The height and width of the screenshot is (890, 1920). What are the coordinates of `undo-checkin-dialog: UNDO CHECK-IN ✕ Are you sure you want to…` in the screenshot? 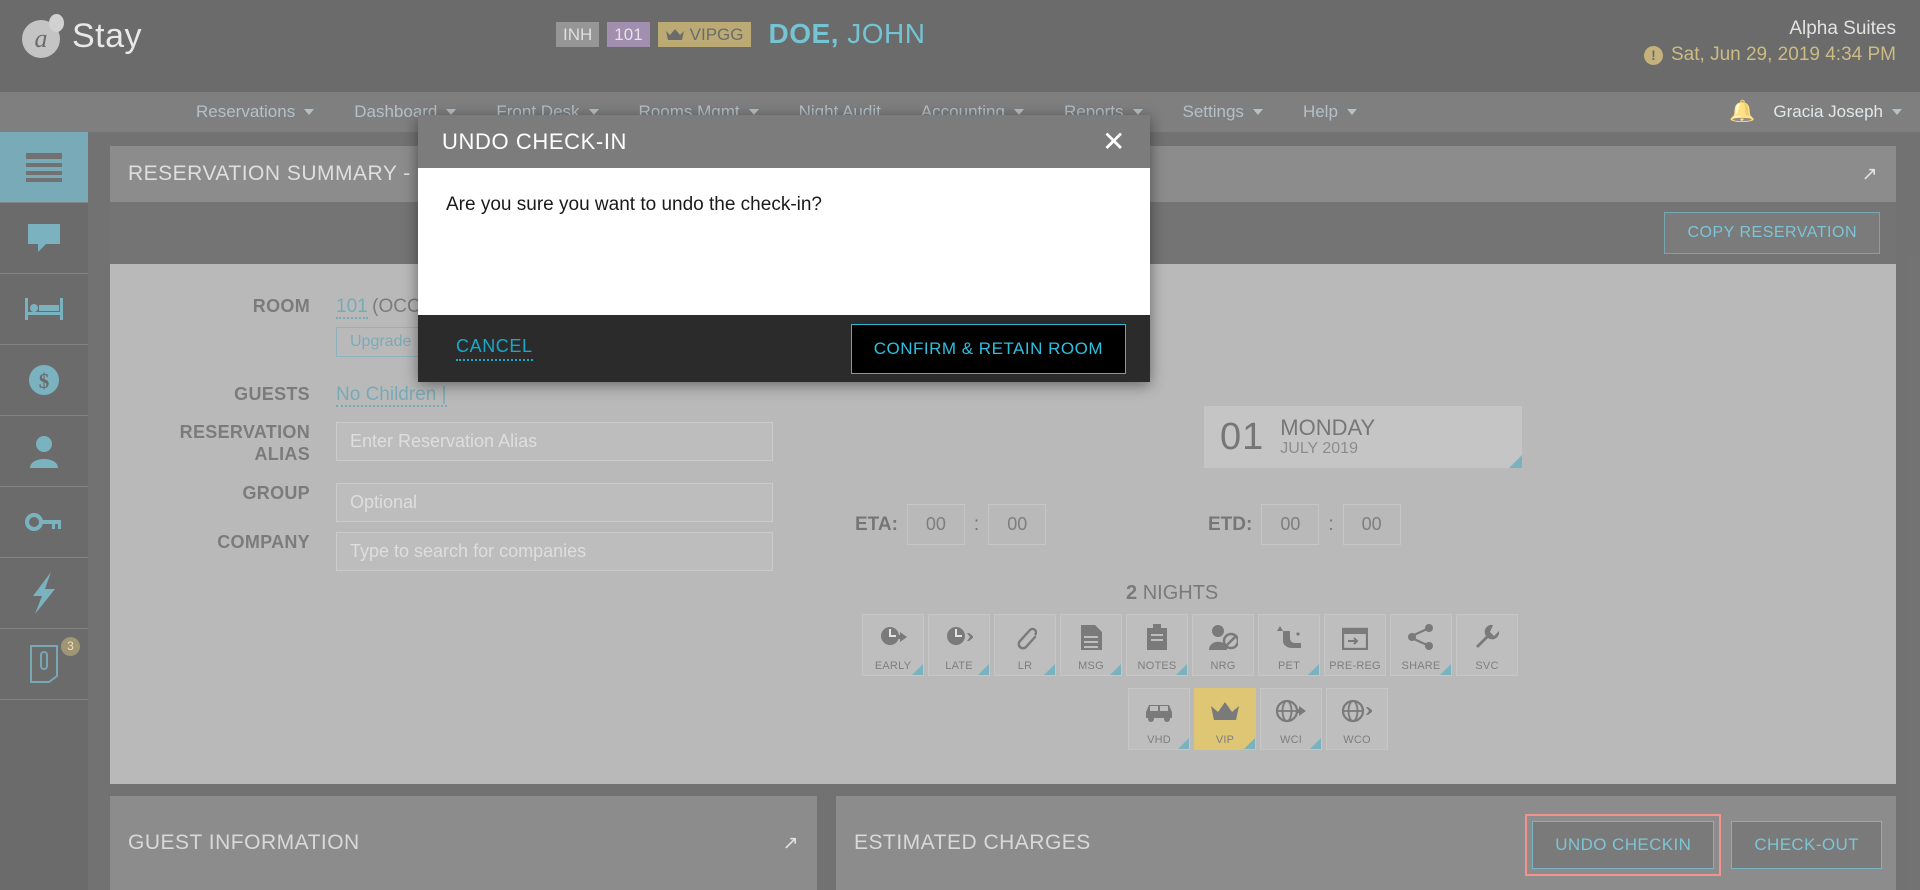 It's located at (784, 248).